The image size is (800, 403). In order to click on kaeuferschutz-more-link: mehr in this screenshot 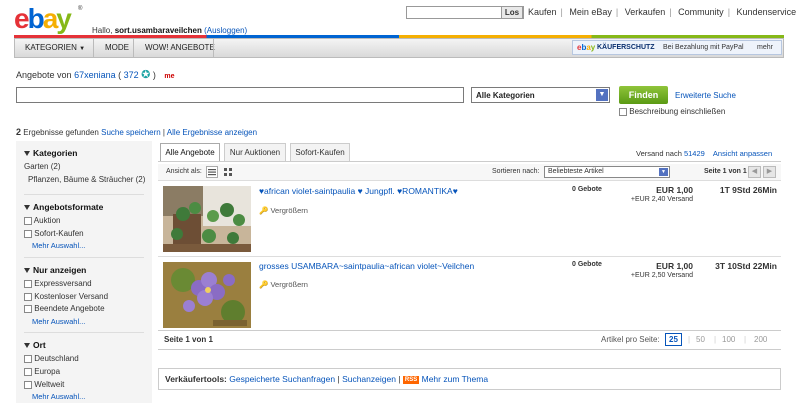, I will do `click(765, 47)`.